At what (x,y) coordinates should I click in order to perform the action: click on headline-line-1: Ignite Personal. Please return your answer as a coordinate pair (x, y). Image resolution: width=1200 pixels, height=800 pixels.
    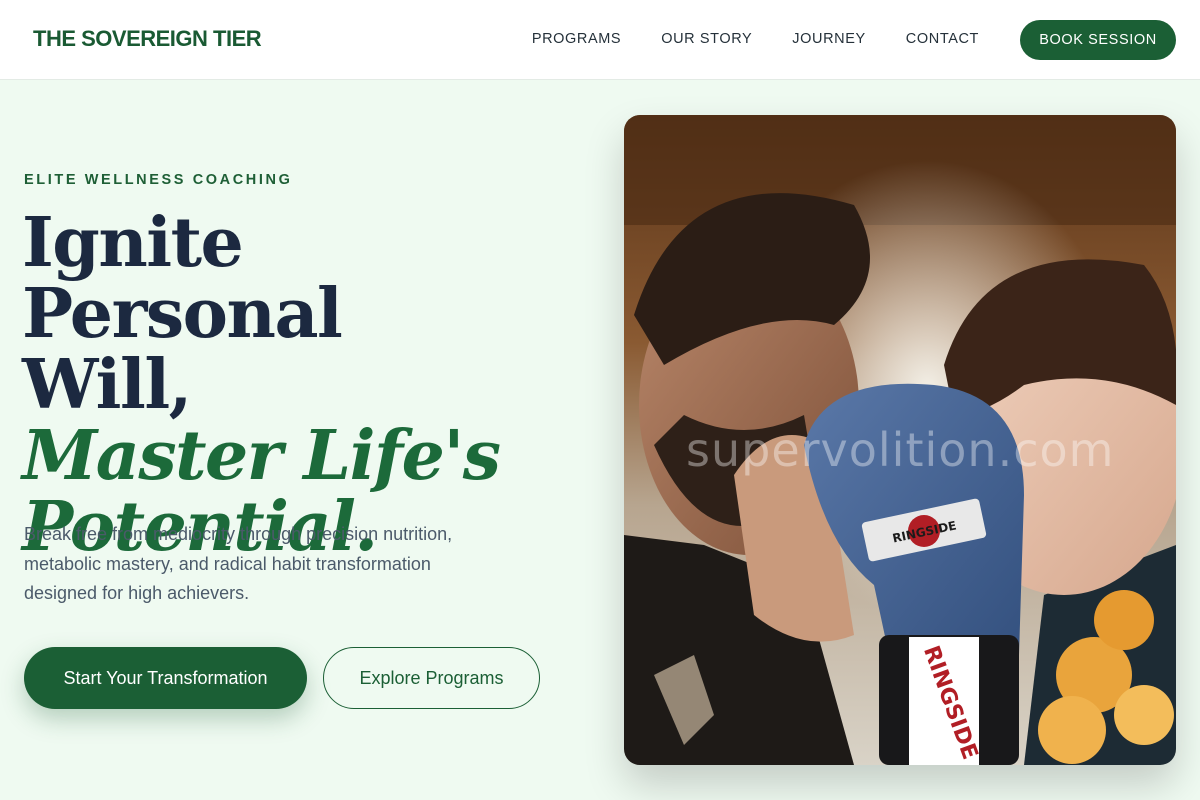
    Looking at the image, I should click on (182, 278).